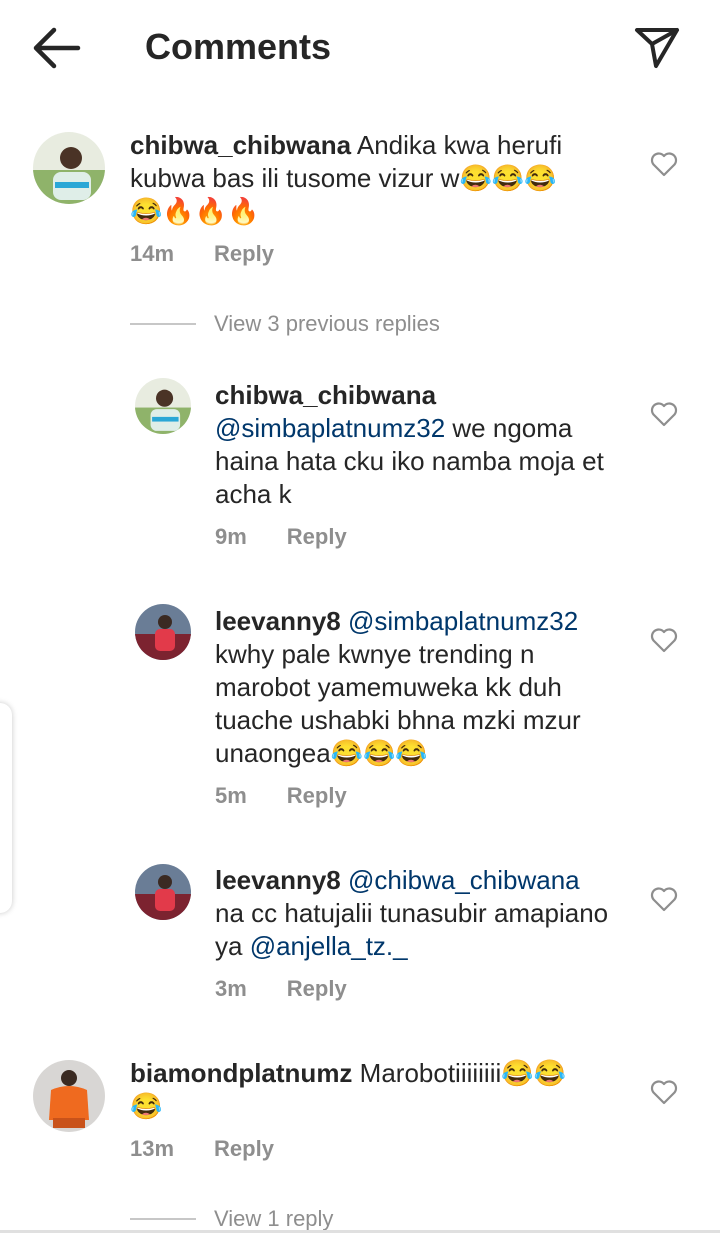 Image resolution: width=720 pixels, height=1233 pixels. I want to click on reply-username: chibwa_chibwana, so click(325, 395).